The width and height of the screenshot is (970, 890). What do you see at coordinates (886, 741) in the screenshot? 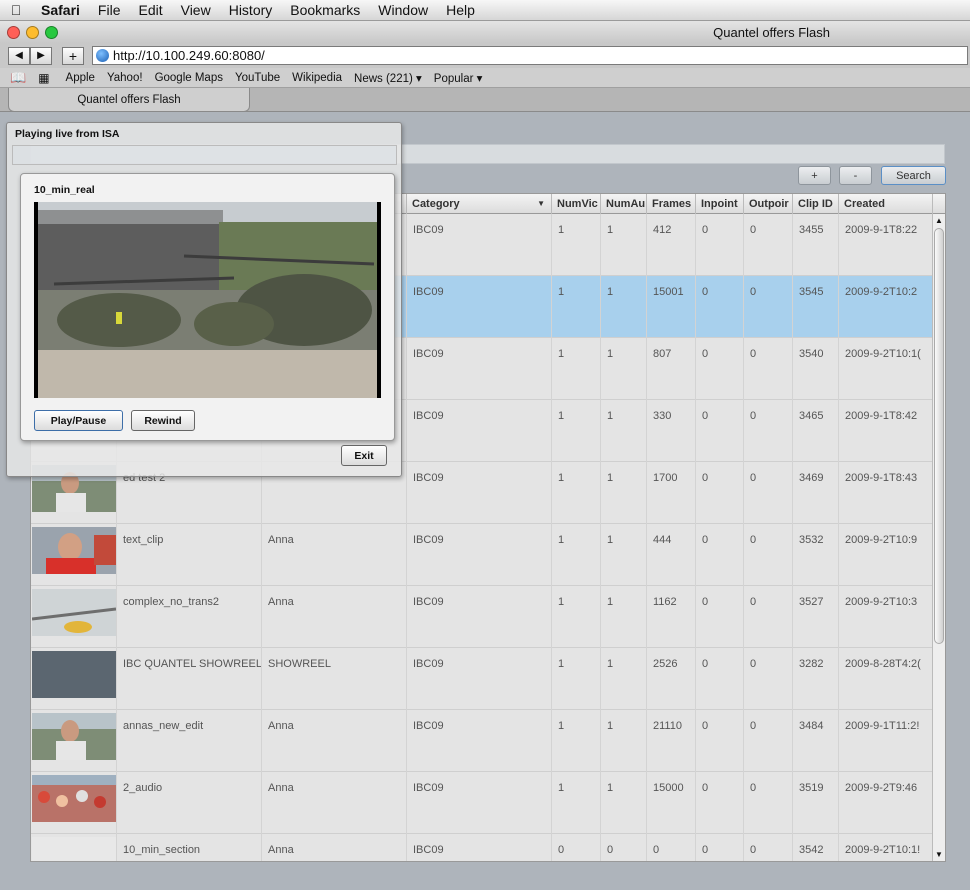
I see `cell-created: 2009-9-1T11:2!` at bounding box center [886, 741].